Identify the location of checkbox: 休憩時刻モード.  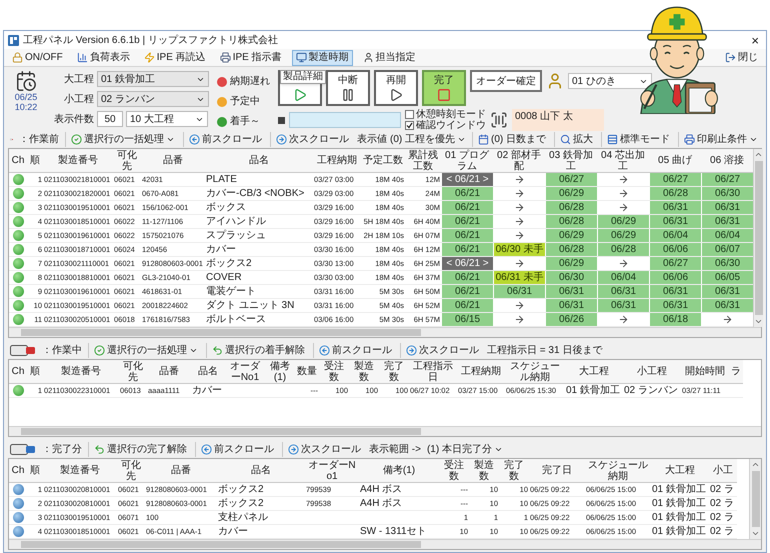
(445, 114).